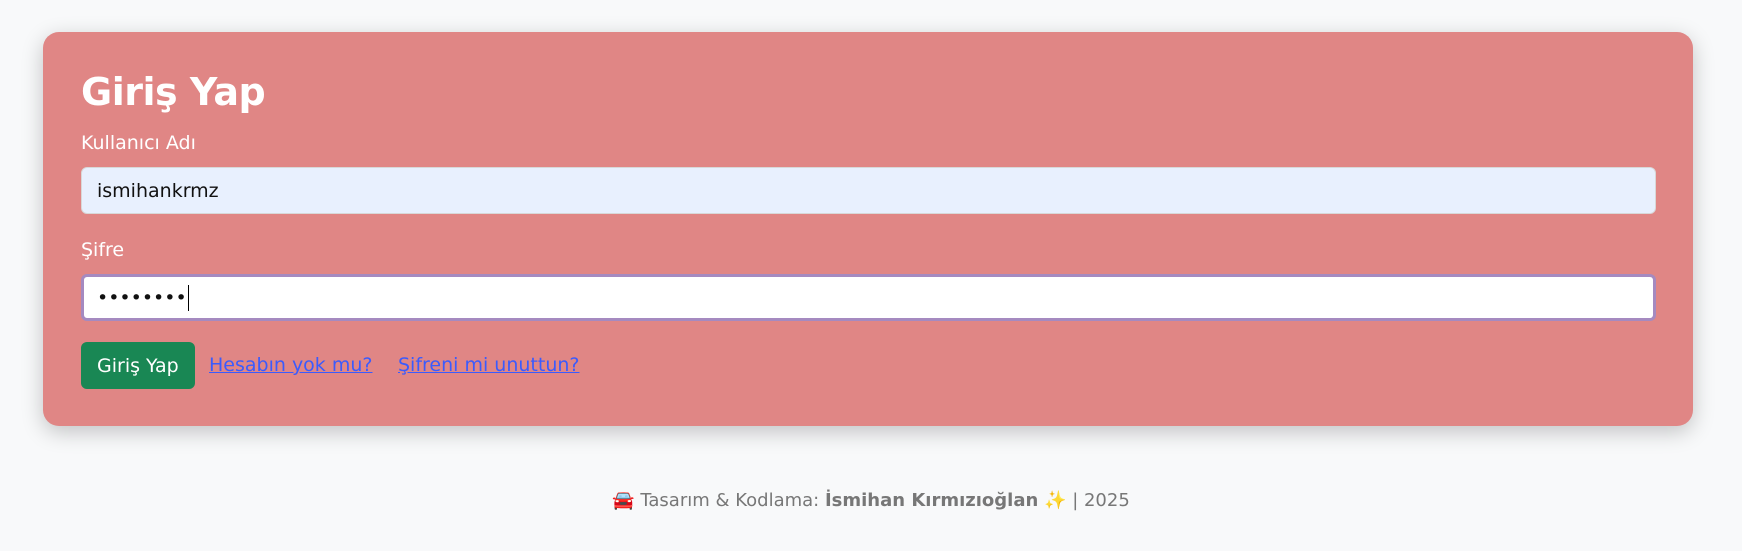  What do you see at coordinates (730, 500) in the screenshot?
I see `footer-prefix: Tasarım & Kodlama:` at bounding box center [730, 500].